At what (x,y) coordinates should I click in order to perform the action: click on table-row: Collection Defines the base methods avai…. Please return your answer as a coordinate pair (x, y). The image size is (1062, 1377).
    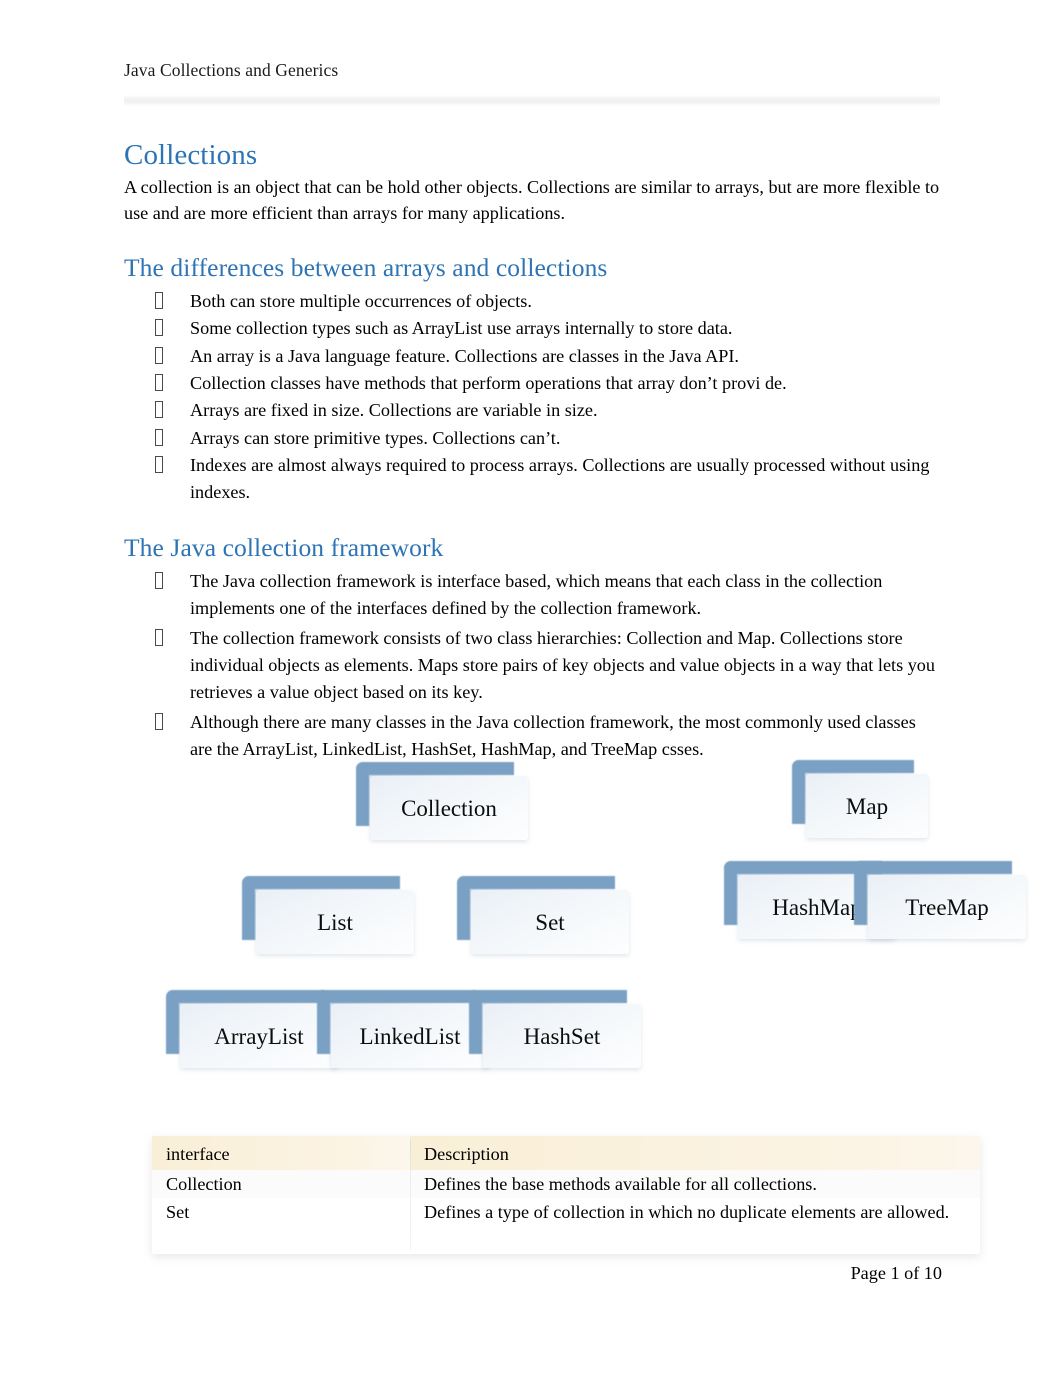
    Looking at the image, I should click on (566, 1184).